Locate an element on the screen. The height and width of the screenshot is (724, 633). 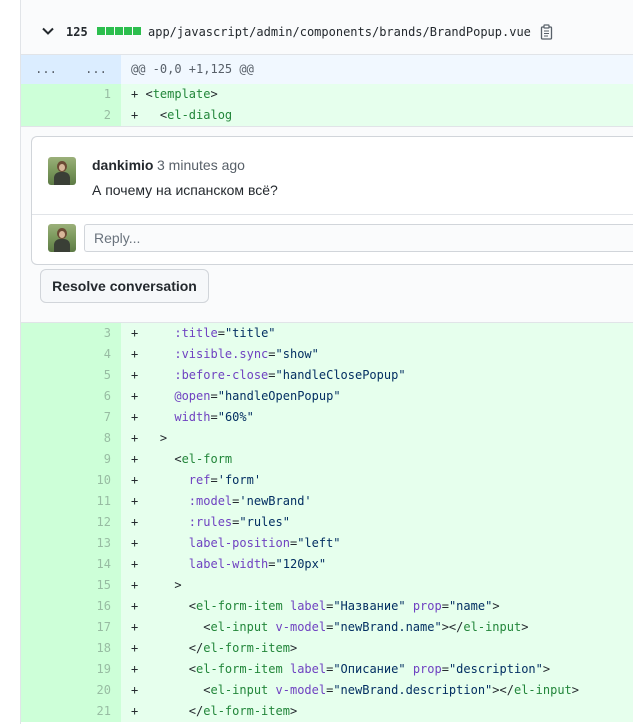
avatar is located at coordinates (62, 171).